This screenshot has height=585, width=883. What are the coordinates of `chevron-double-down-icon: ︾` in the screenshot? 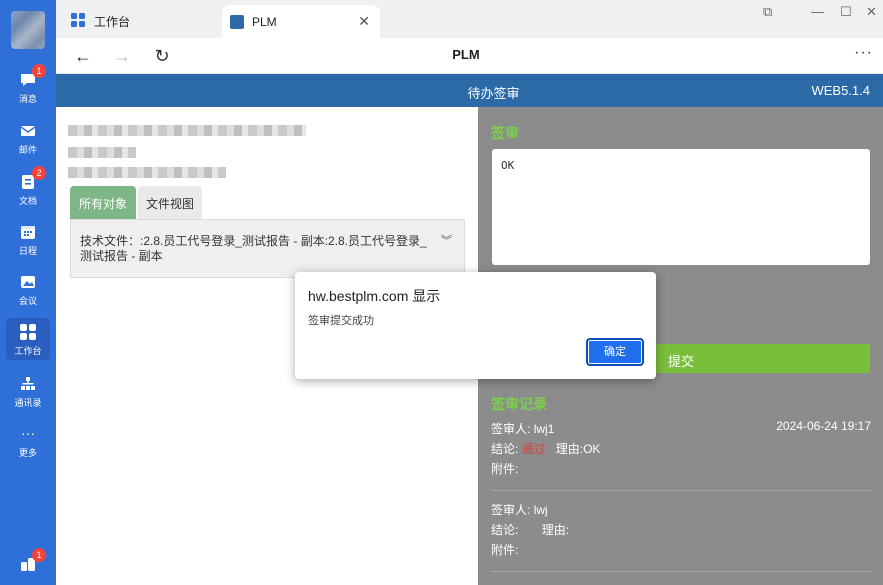 It's located at (446, 241).